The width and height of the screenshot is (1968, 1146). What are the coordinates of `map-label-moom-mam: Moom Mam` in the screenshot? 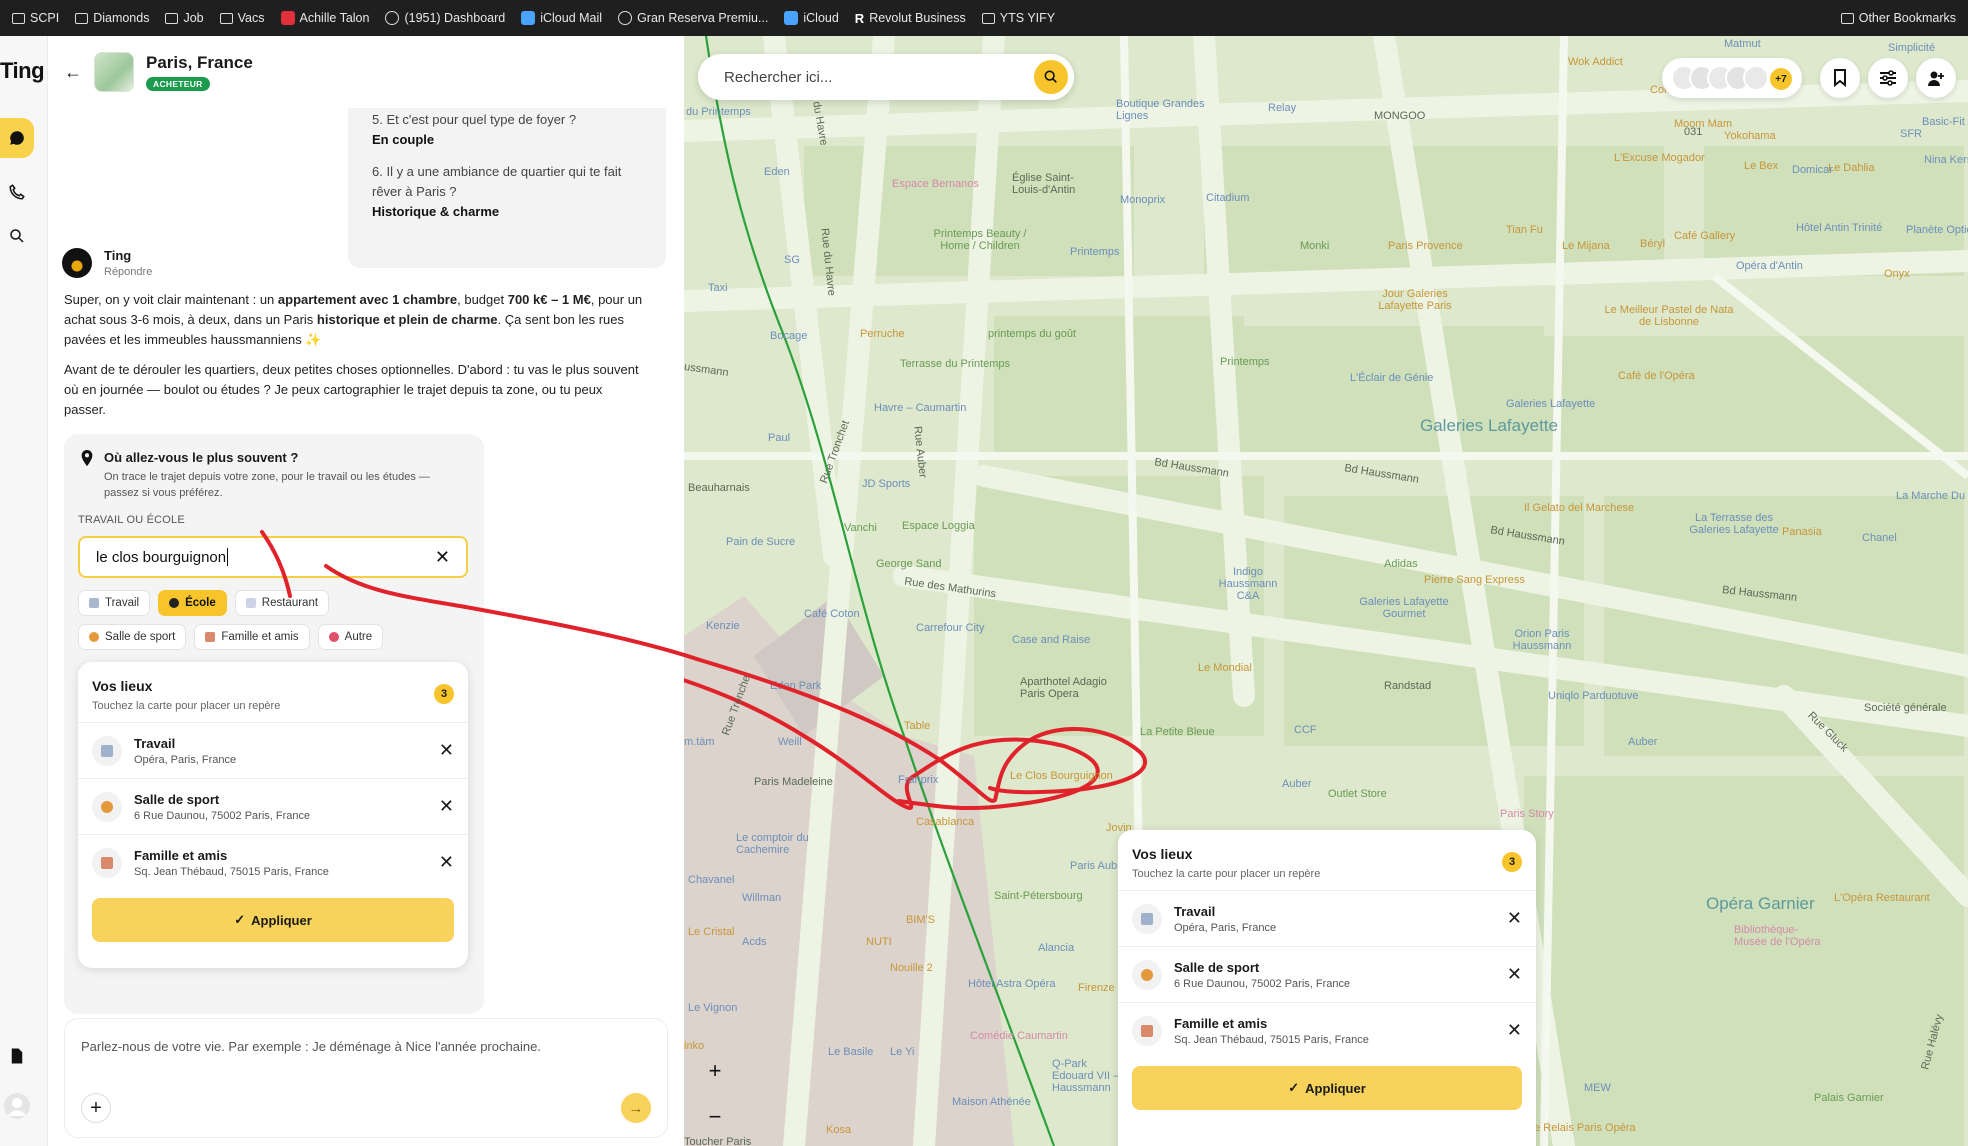 It's located at (1703, 124).